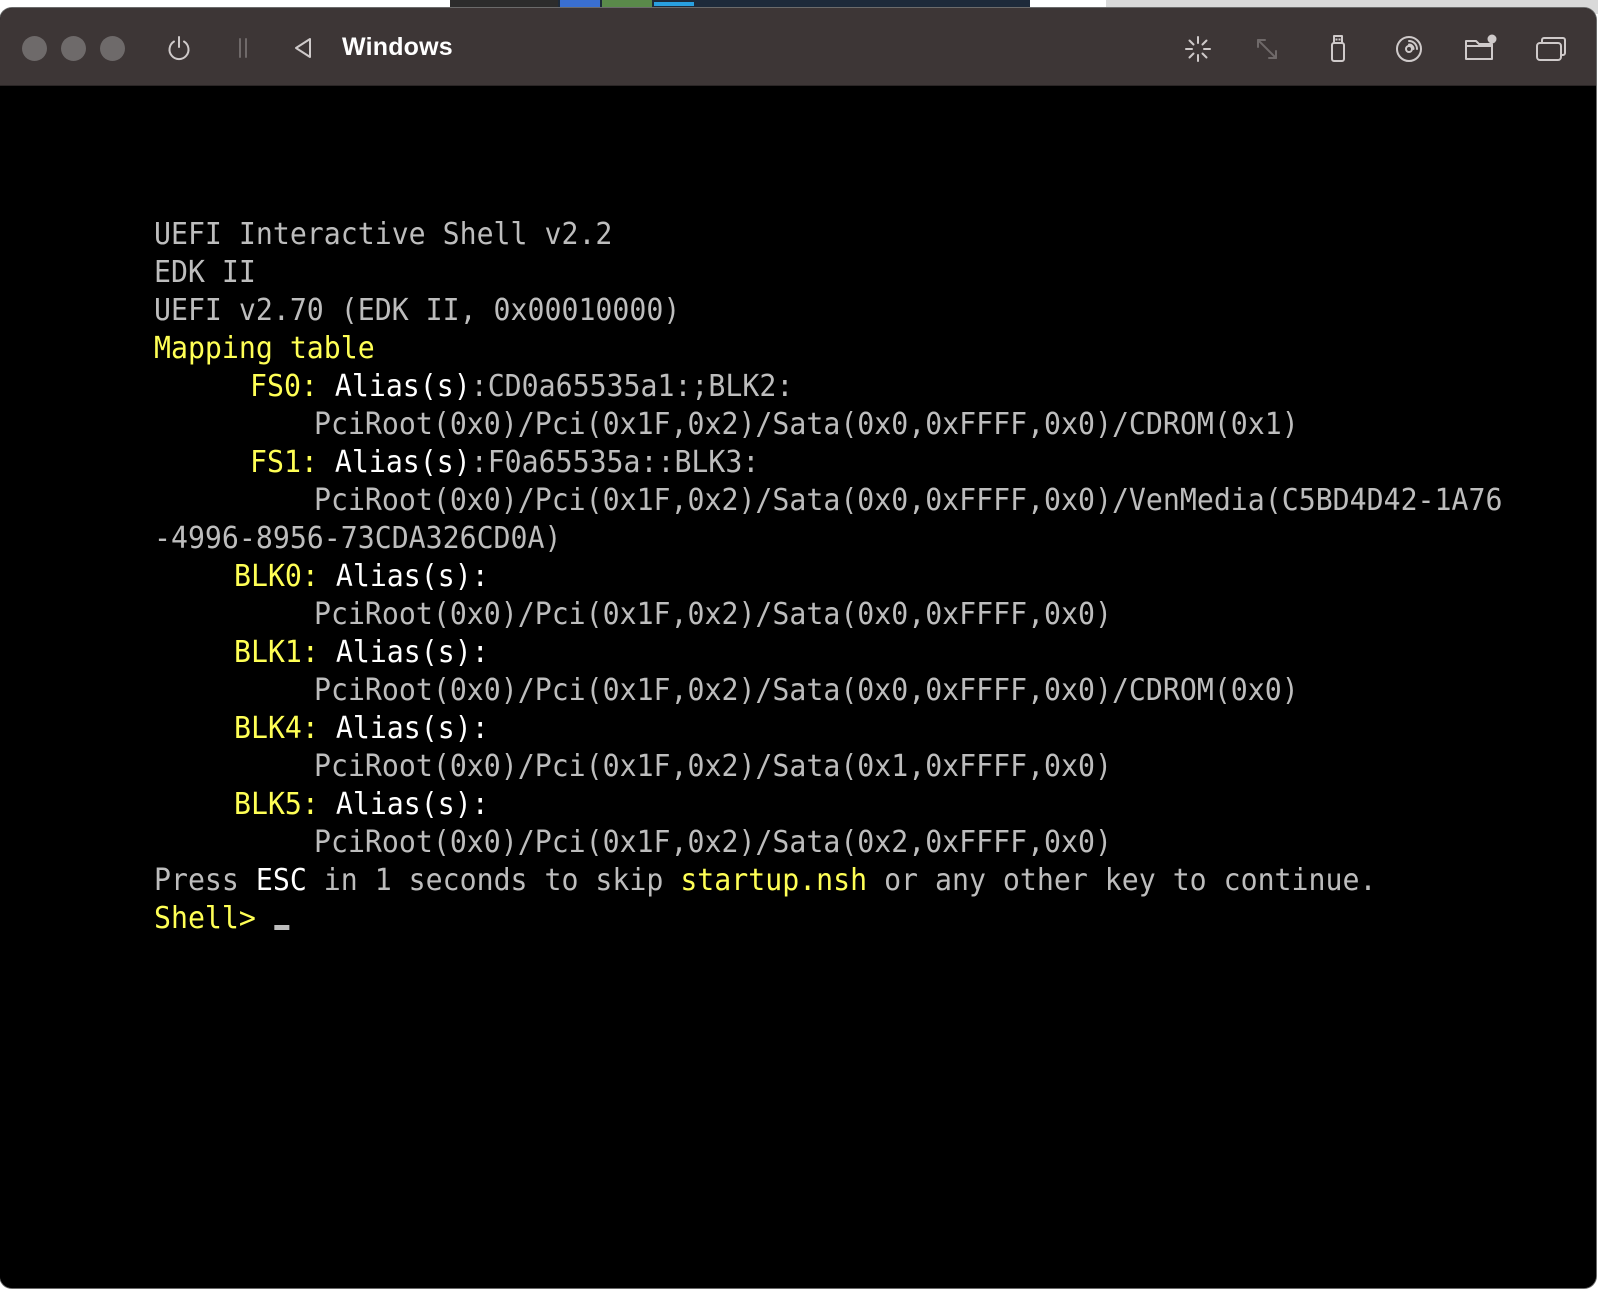 This screenshot has width=1598, height=1290. What do you see at coordinates (1551, 49) in the screenshot?
I see `windows-icon` at bounding box center [1551, 49].